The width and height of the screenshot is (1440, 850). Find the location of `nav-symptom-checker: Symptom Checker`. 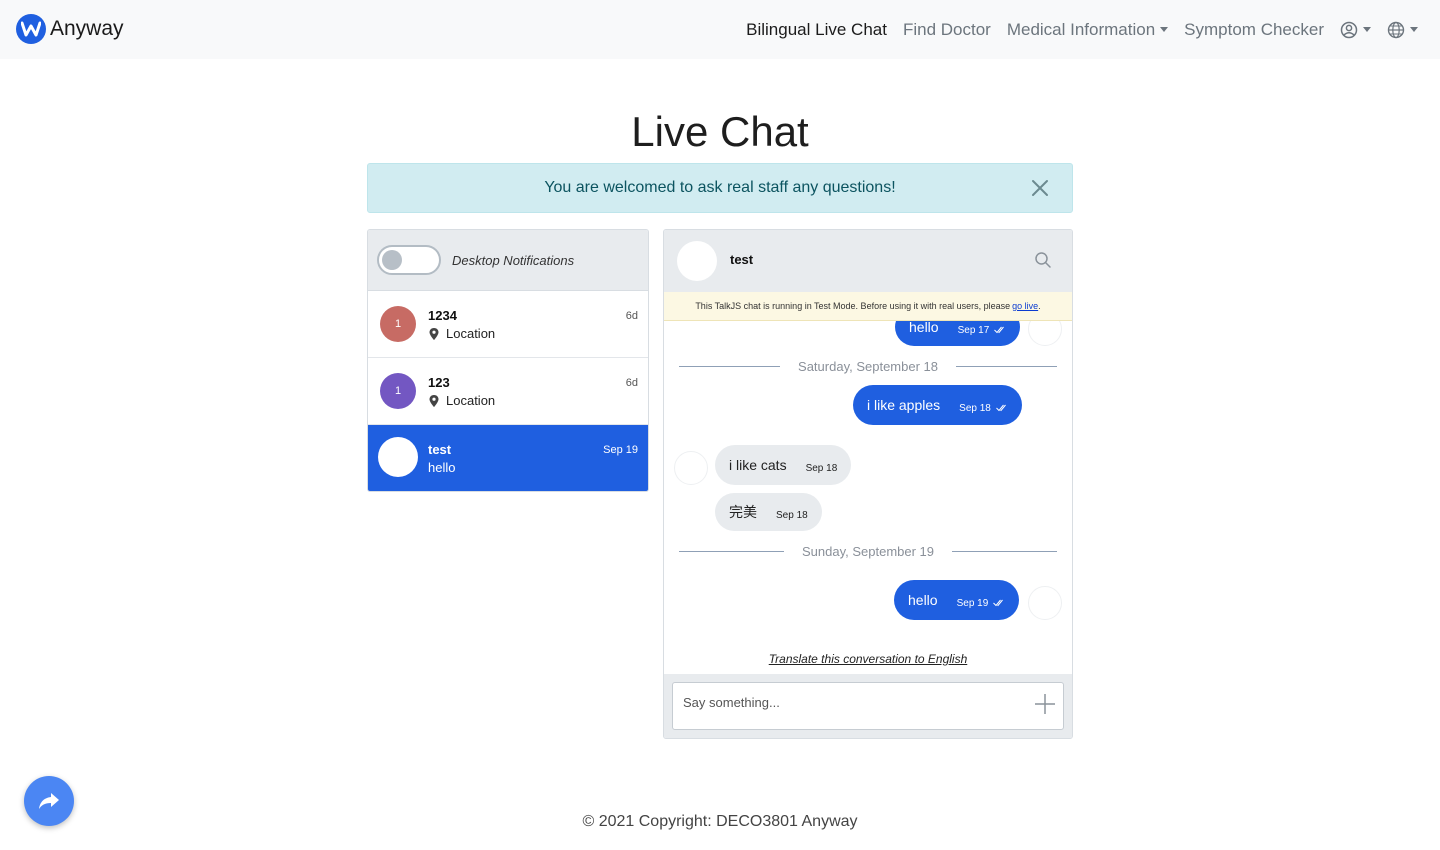

nav-symptom-checker: Symptom Checker is located at coordinates (1254, 30).